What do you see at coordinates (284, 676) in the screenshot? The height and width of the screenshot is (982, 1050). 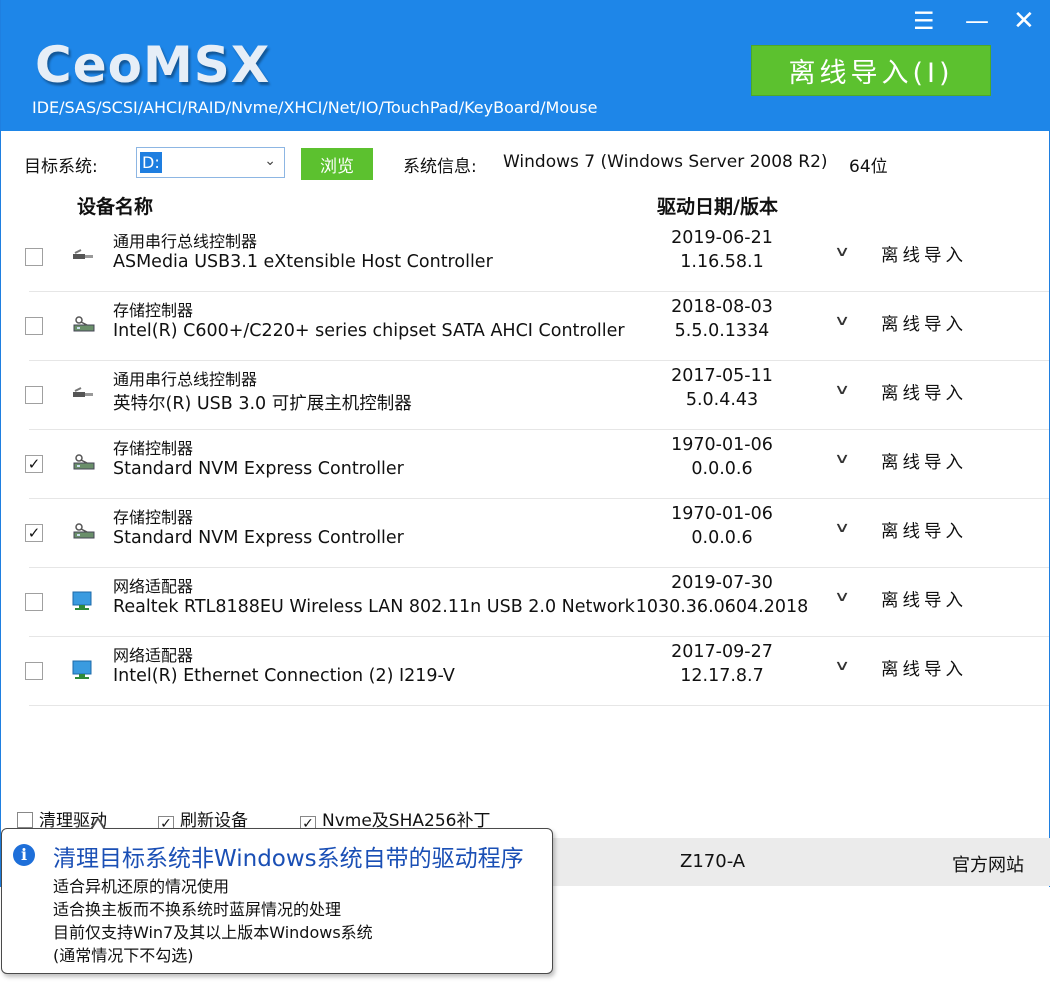 I see `device-name: Intel(R) Ethernet Connection (2) I219-V` at bounding box center [284, 676].